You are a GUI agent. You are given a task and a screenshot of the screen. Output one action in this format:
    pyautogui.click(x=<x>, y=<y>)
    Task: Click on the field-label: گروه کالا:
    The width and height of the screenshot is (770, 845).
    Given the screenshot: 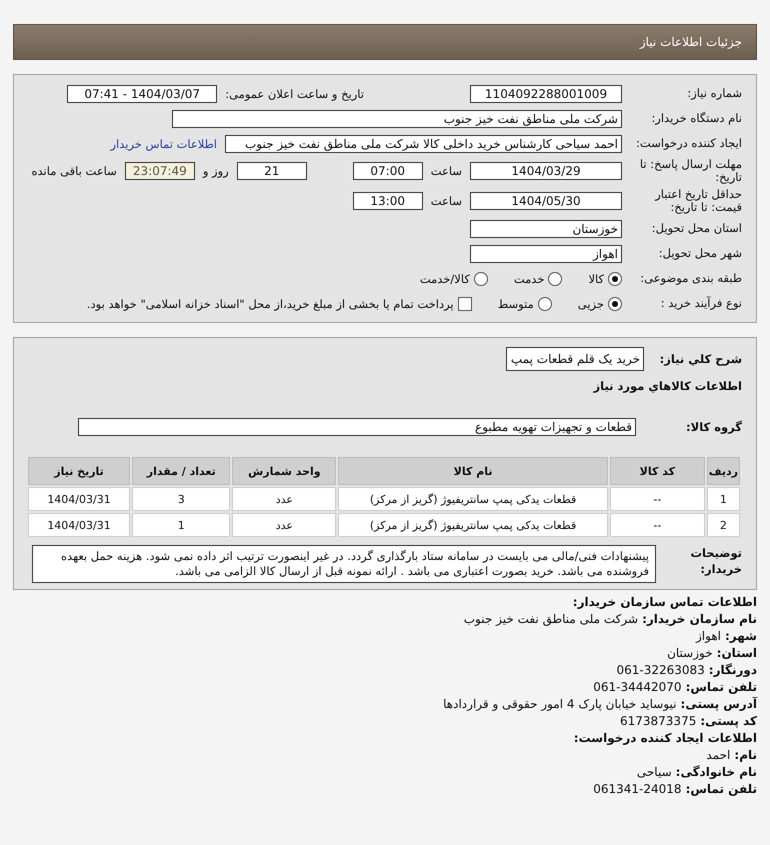 What is the action you would take?
    pyautogui.click(x=713, y=427)
    